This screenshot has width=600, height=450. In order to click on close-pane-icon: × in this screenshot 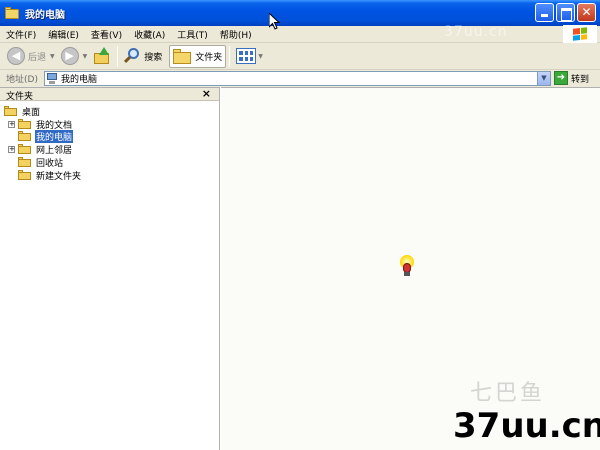, I will do `click(206, 93)`.